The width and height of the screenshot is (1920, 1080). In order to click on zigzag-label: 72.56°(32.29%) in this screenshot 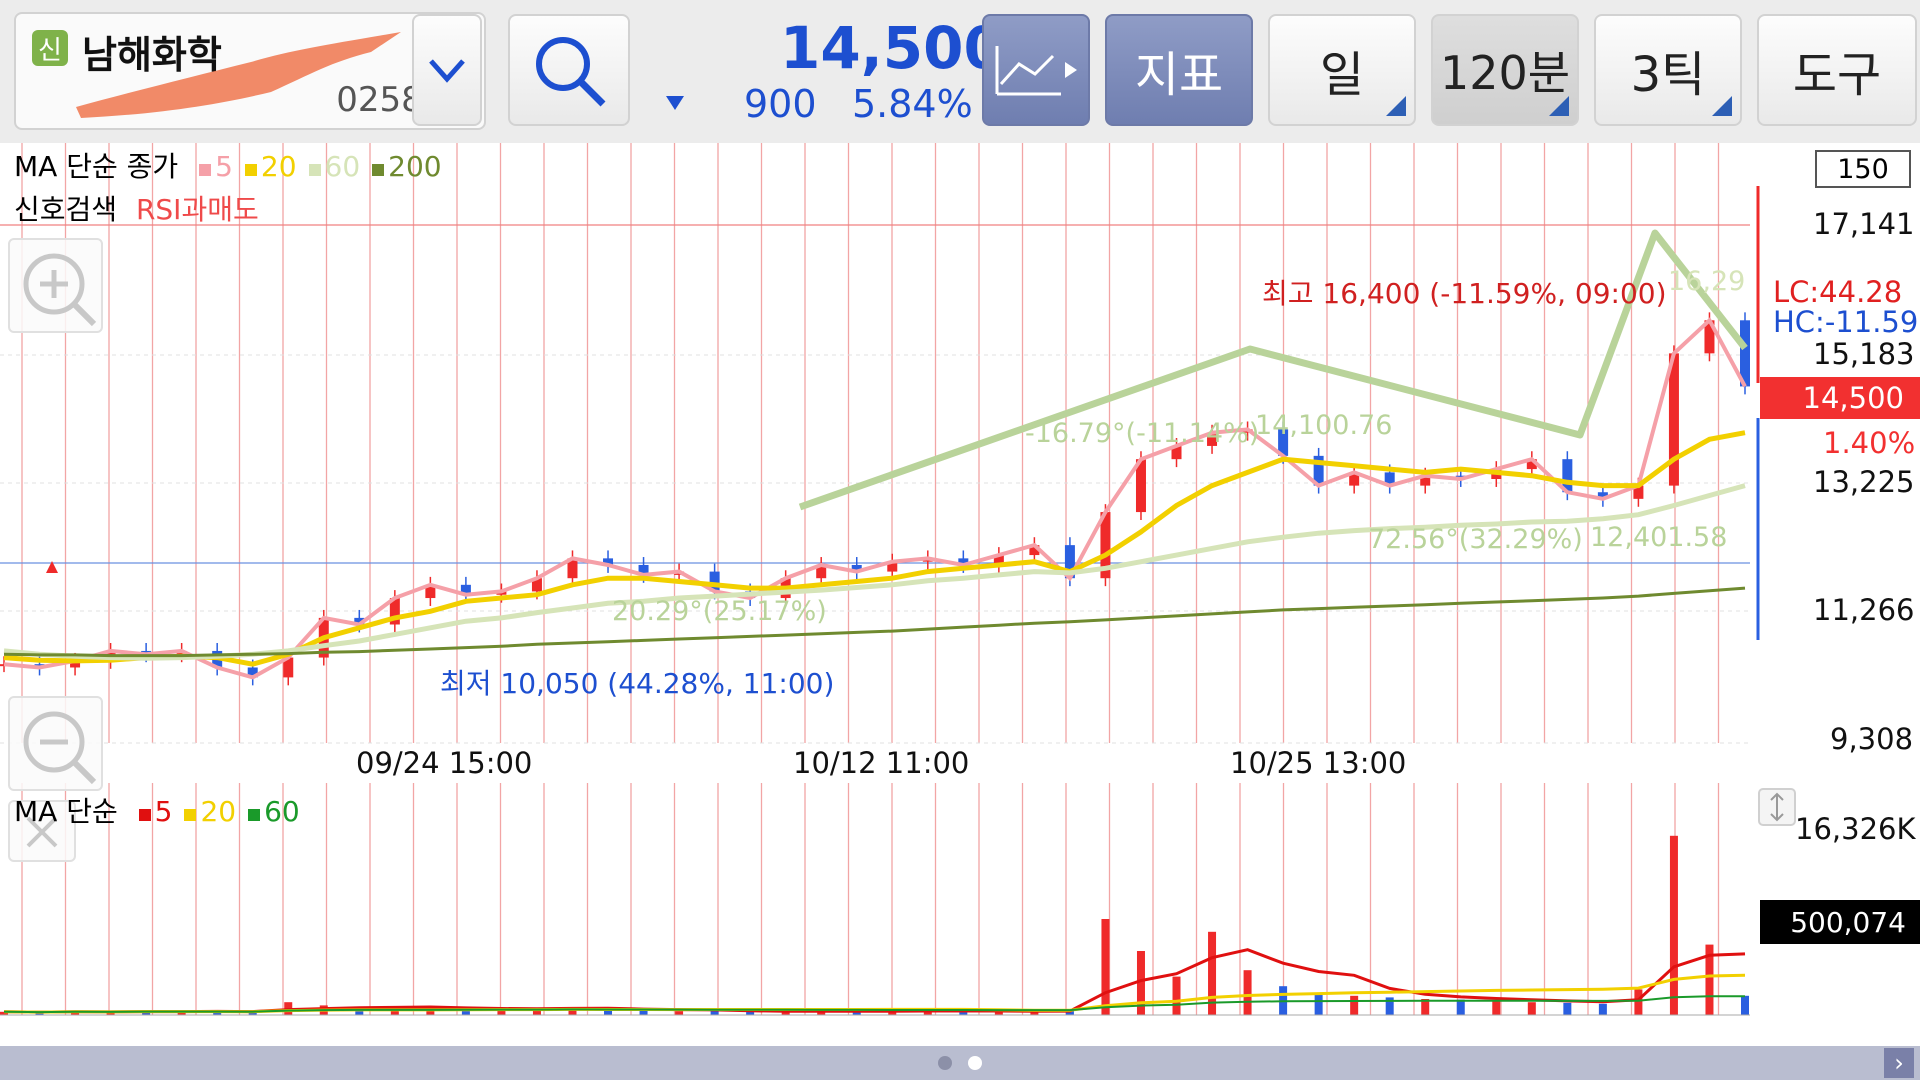, I will do `click(1475, 539)`.